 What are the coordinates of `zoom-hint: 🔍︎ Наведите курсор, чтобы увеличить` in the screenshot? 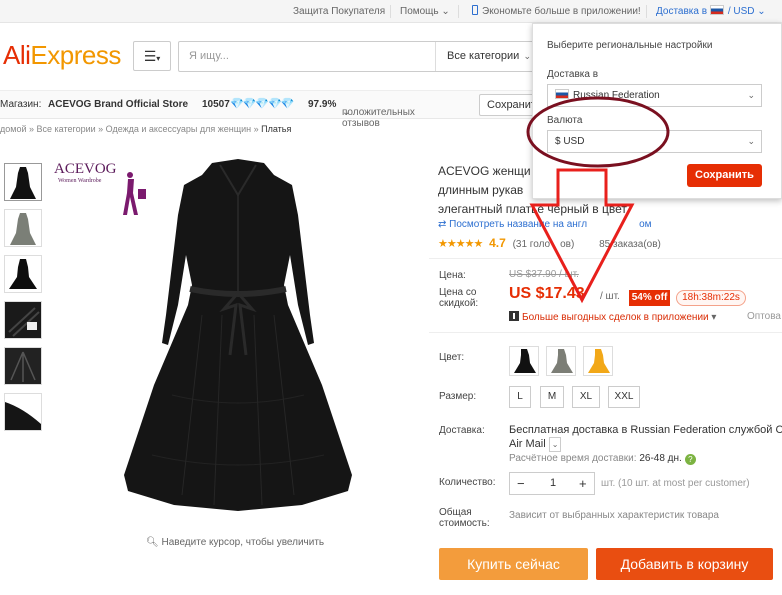 It's located at (235, 542).